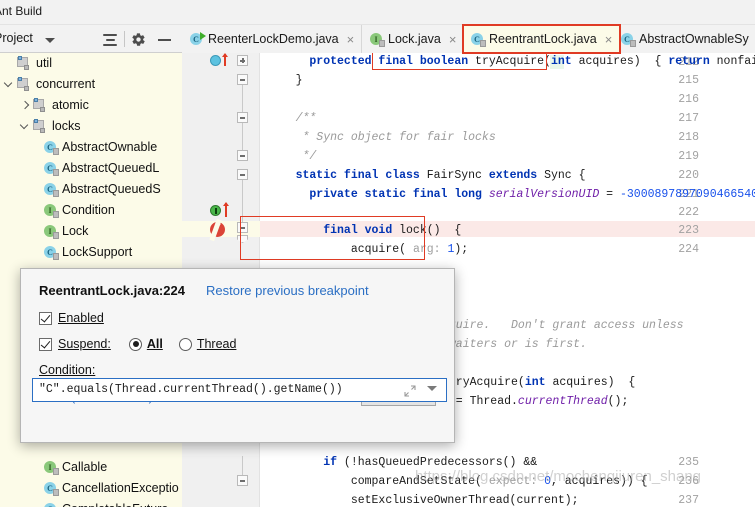 This screenshot has width=755, height=507. I want to click on code-line: /**, so click(292, 118).